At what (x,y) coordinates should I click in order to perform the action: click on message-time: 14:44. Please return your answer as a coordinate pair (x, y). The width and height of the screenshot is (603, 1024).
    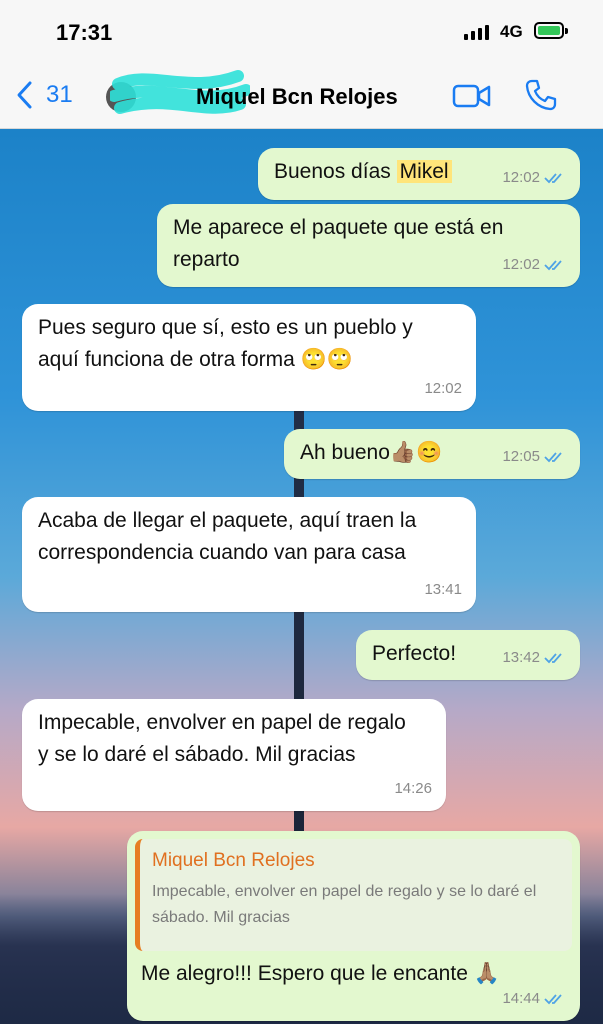
    Looking at the image, I should click on (521, 998).